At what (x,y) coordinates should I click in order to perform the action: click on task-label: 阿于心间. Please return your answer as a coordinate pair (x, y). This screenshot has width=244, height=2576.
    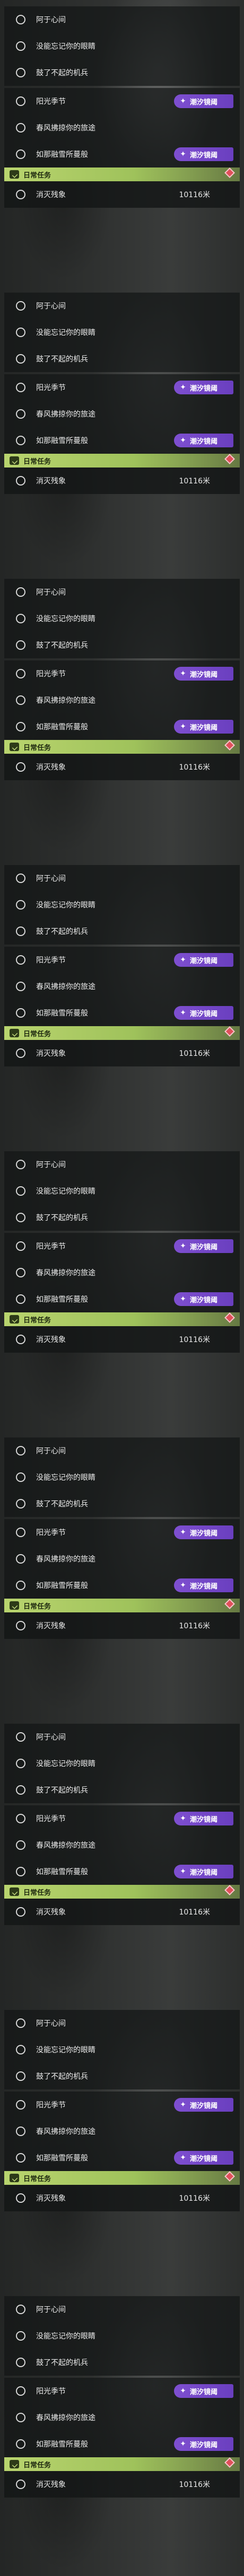
    Looking at the image, I should click on (51, 1165).